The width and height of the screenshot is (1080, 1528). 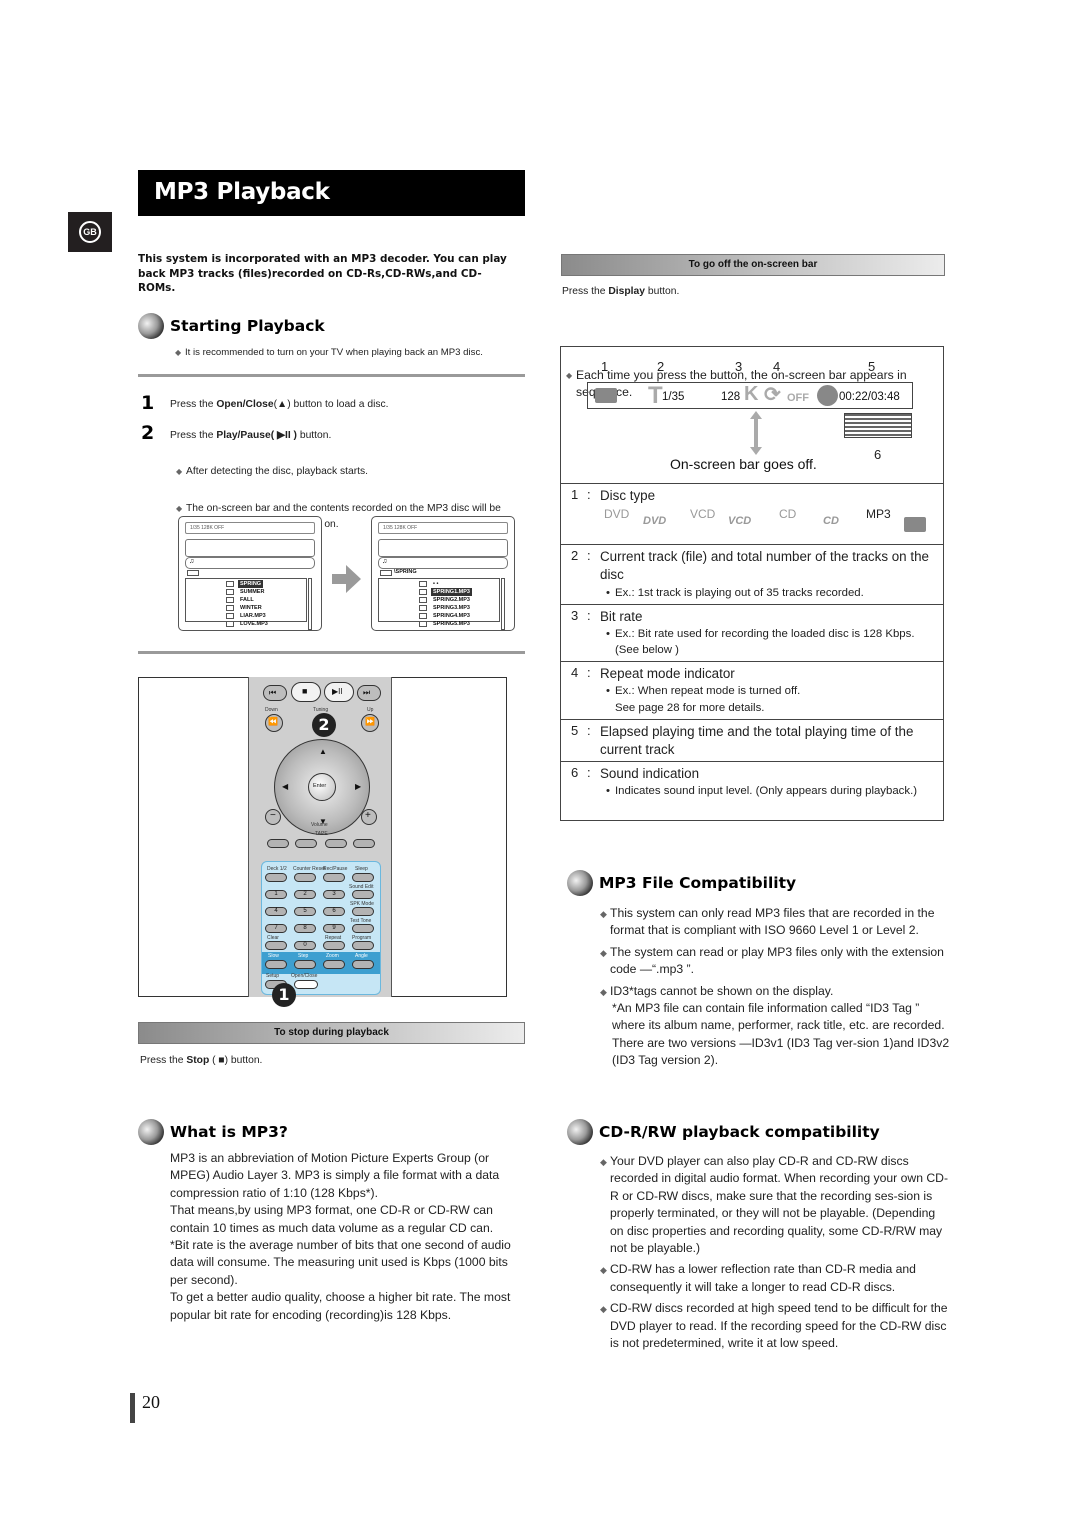 What do you see at coordinates (673, 397) in the screenshot?
I see `track-value: 1/35` at bounding box center [673, 397].